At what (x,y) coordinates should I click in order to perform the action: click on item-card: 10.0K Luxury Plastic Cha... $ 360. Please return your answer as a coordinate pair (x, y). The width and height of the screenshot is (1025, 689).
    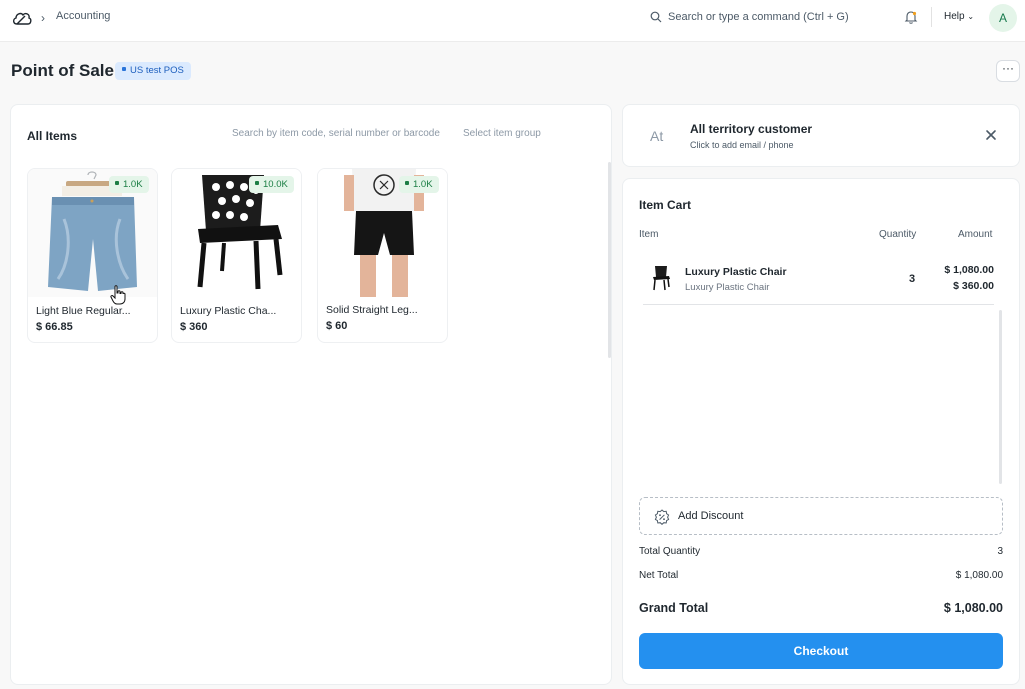
    Looking at the image, I should click on (236, 255).